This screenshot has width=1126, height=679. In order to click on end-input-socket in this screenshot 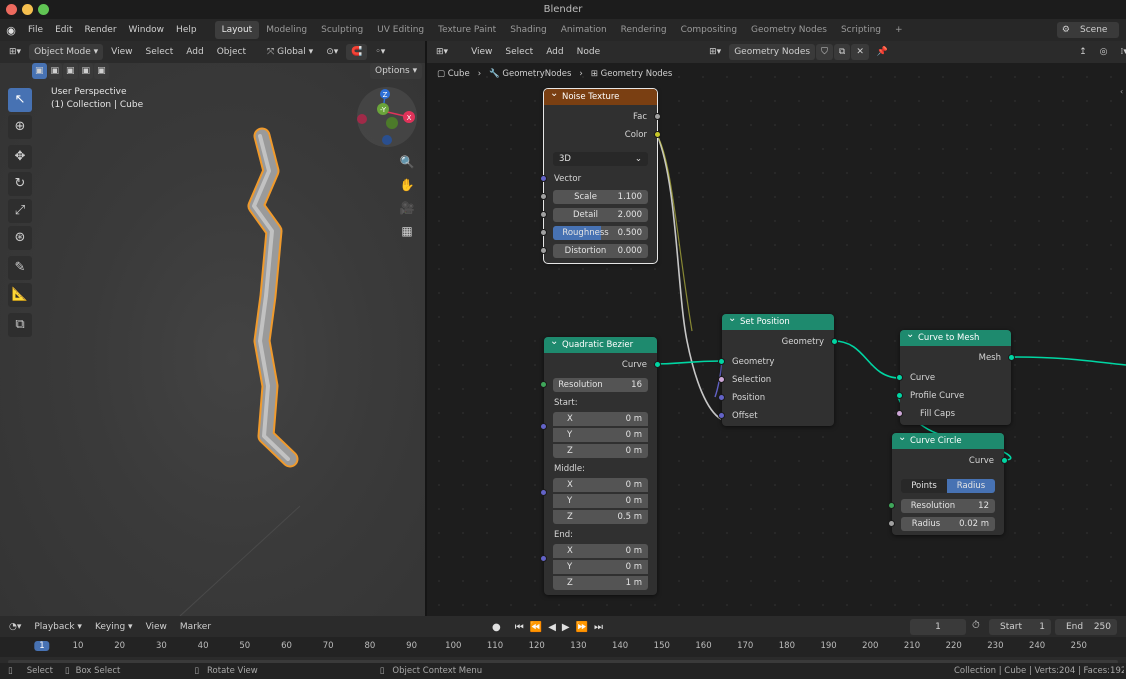, I will do `click(543, 558)`.